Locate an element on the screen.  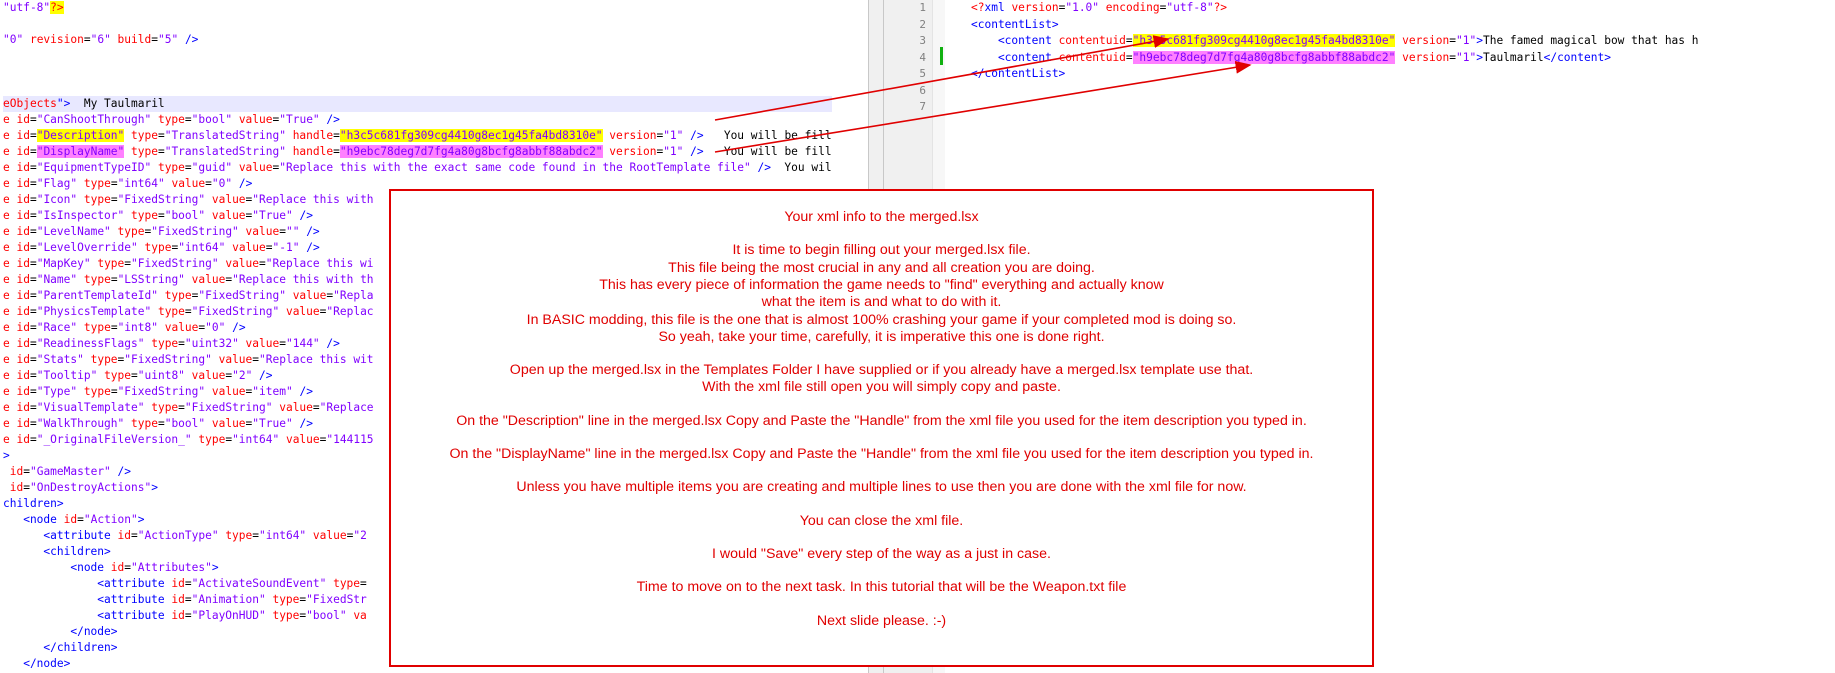
code-token: "PlayOnHUD" is located at coordinates (228, 615).